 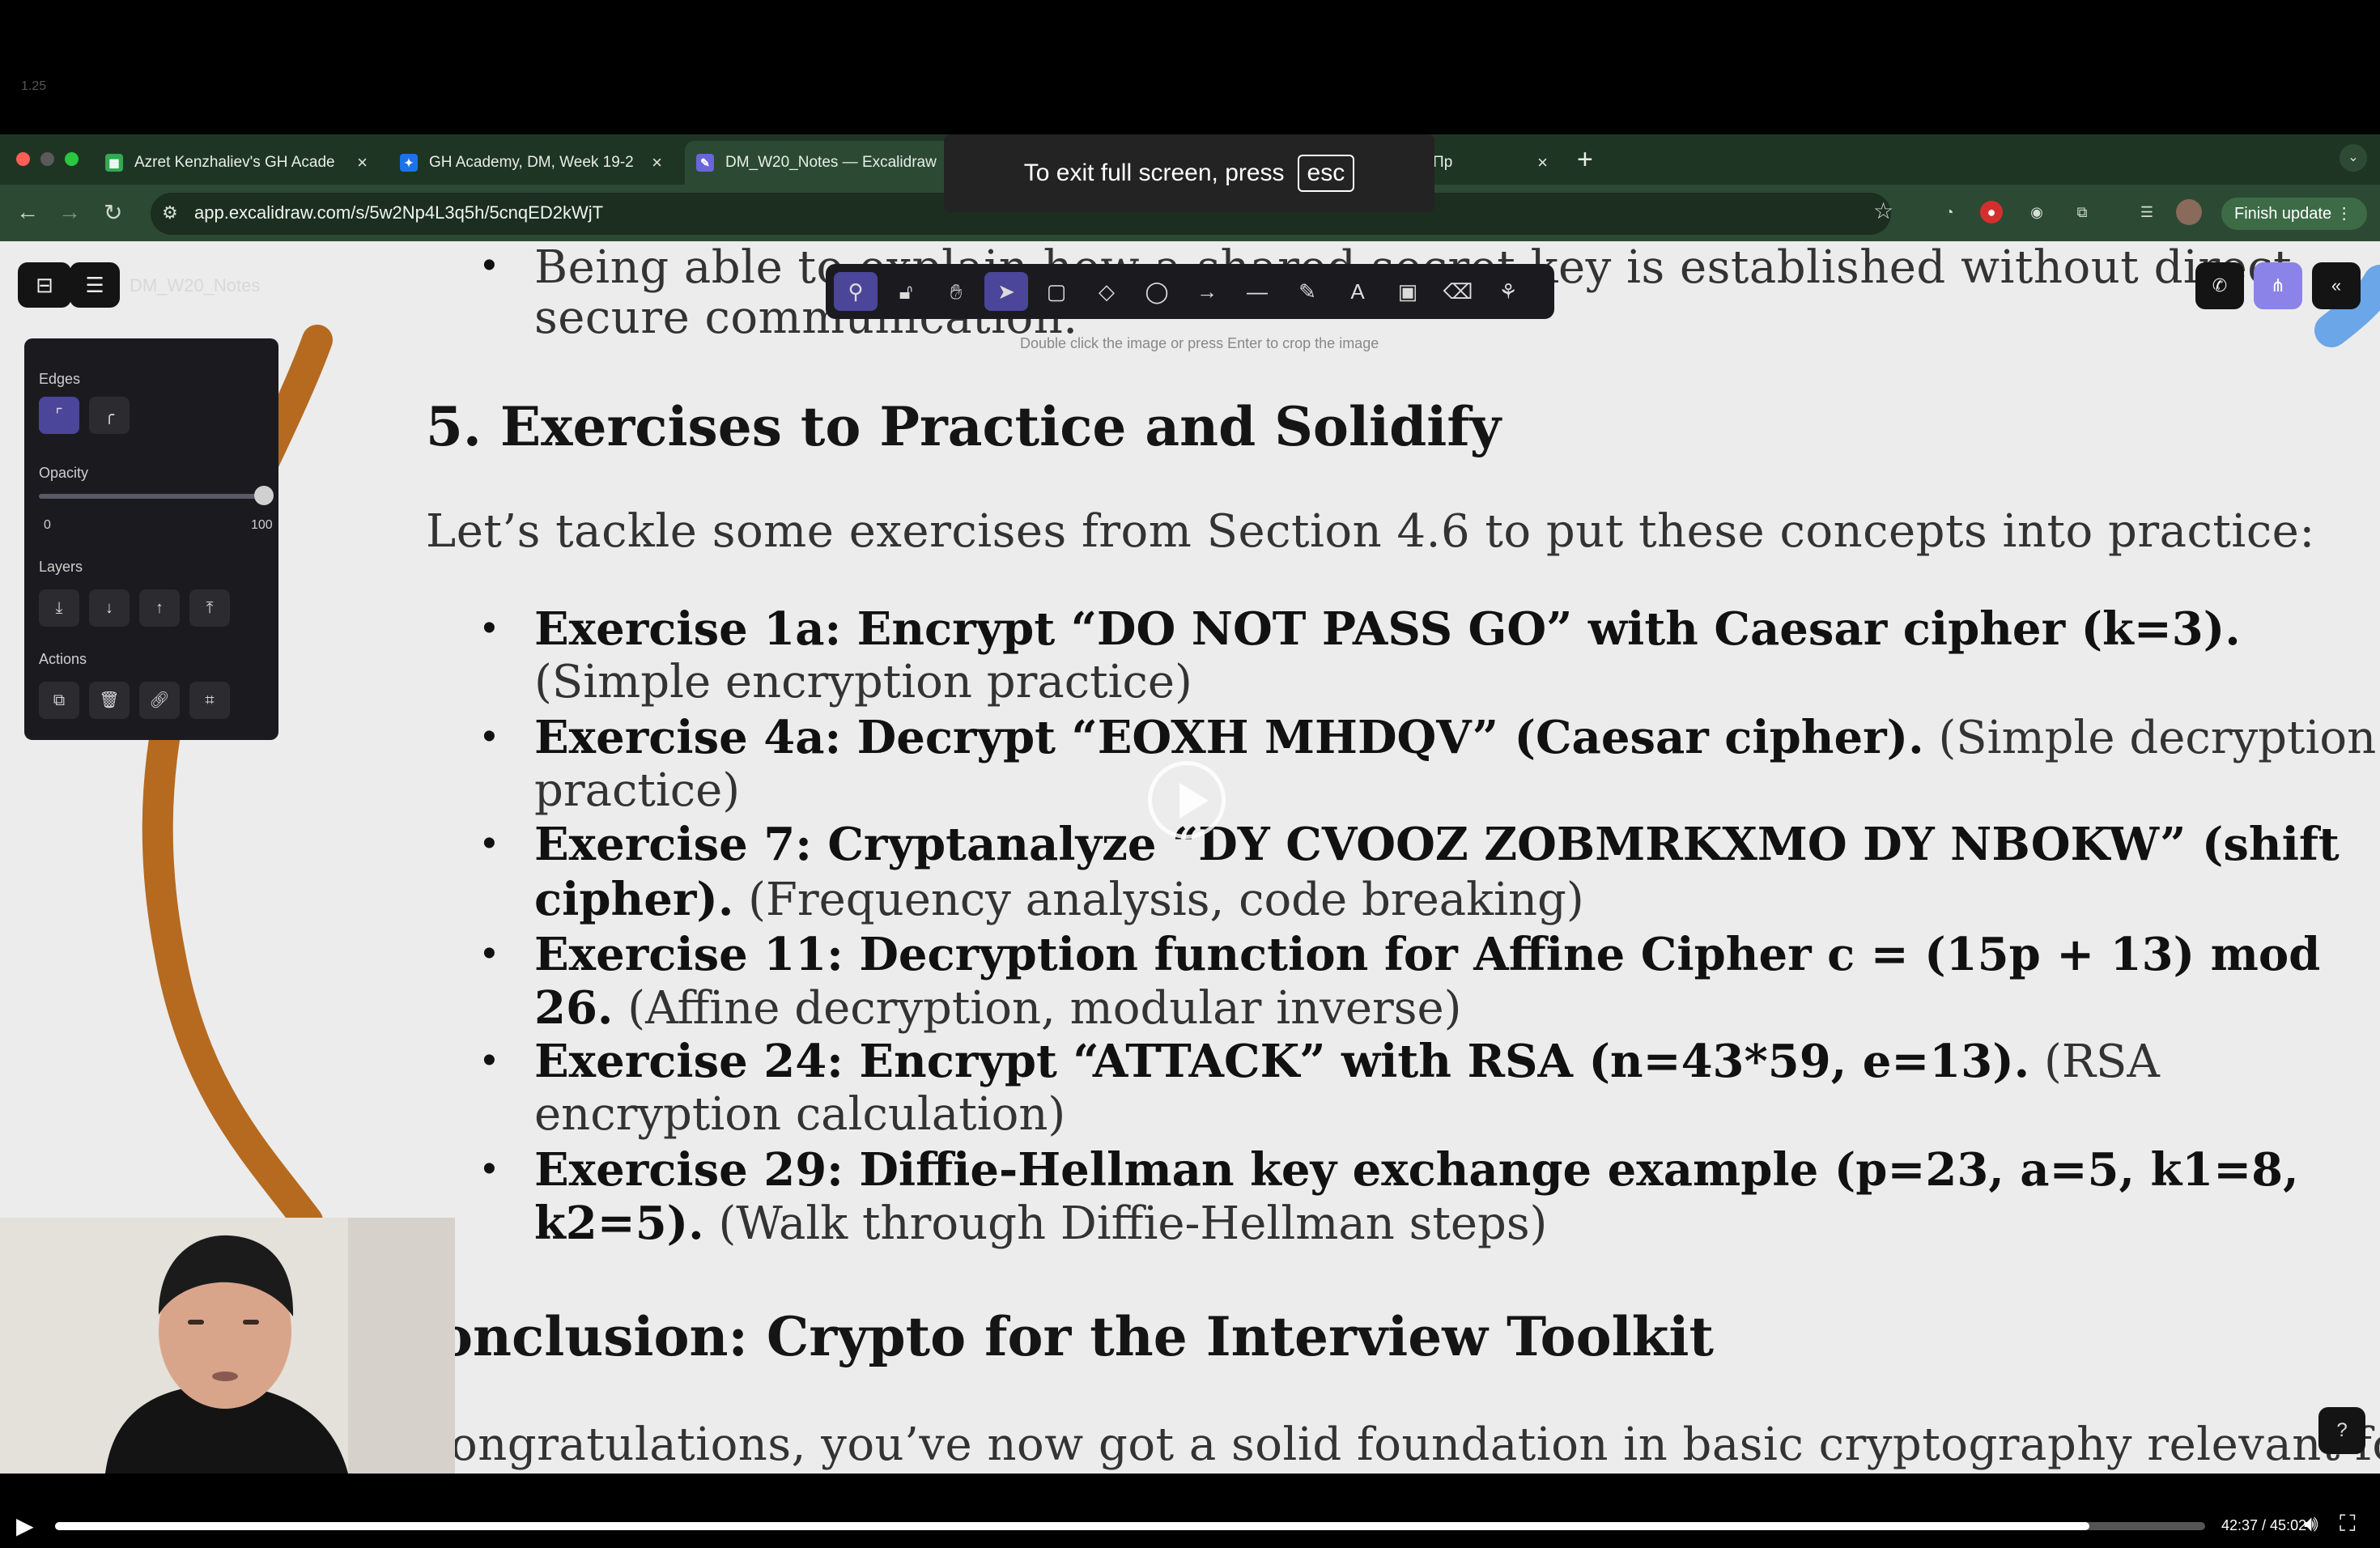 I want to click on delete-icon: 🗑︎, so click(x=110, y=701).